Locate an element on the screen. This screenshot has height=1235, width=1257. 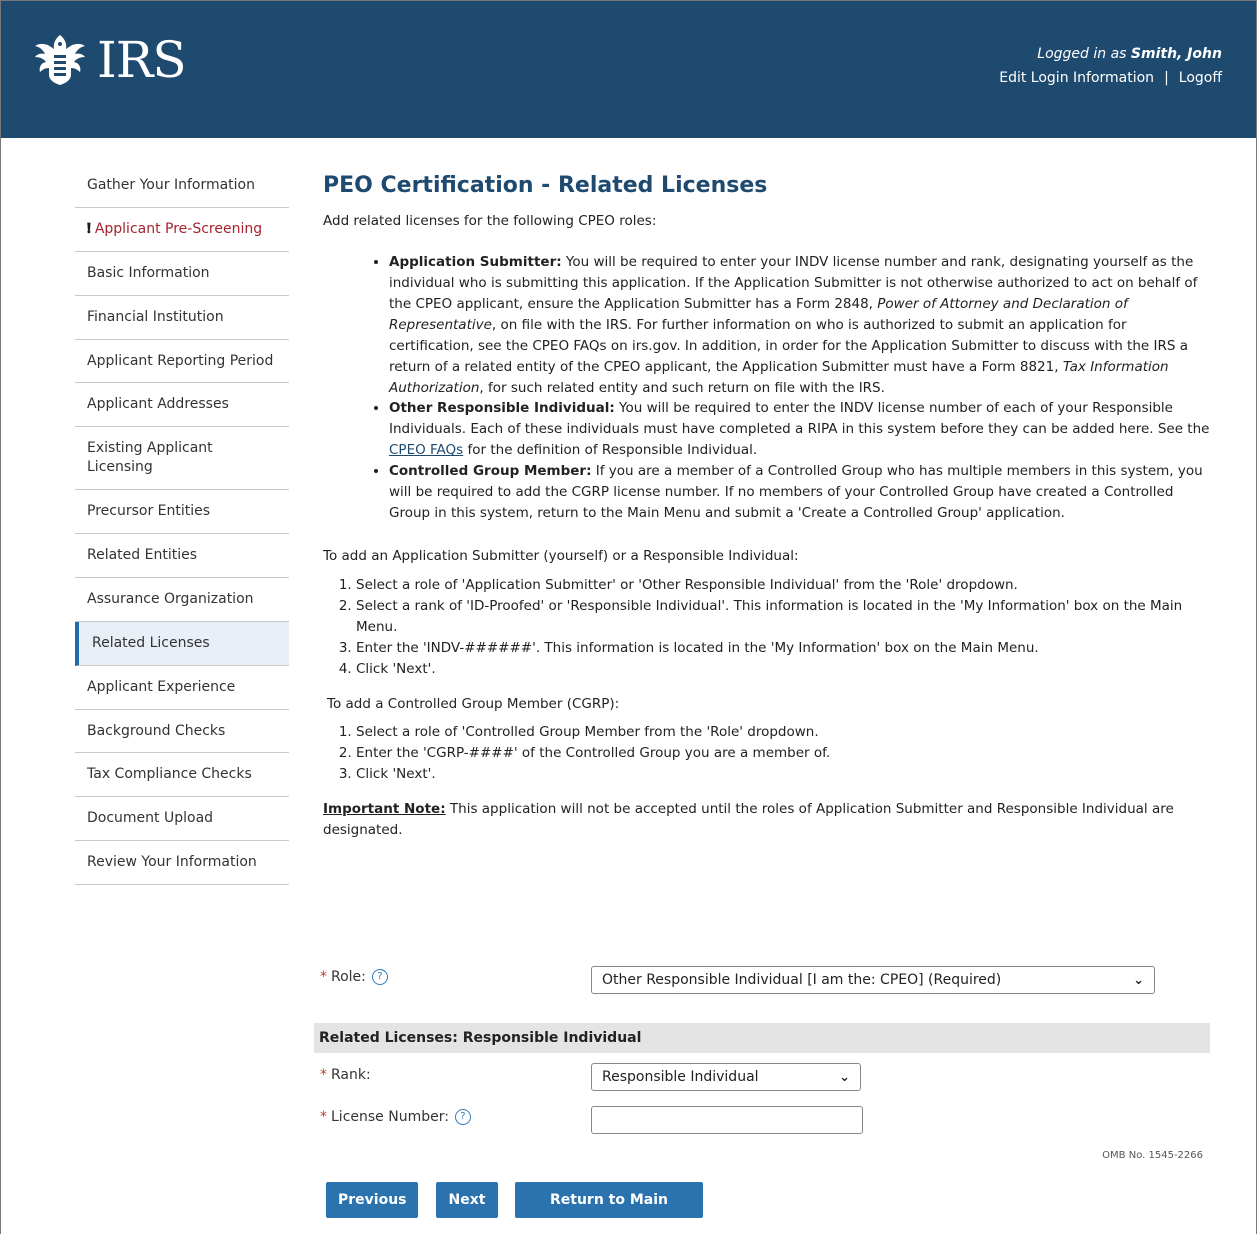
sidebar-item-applicant-reporting-period: Applicant Reporting Period is located at coordinates (182, 362).